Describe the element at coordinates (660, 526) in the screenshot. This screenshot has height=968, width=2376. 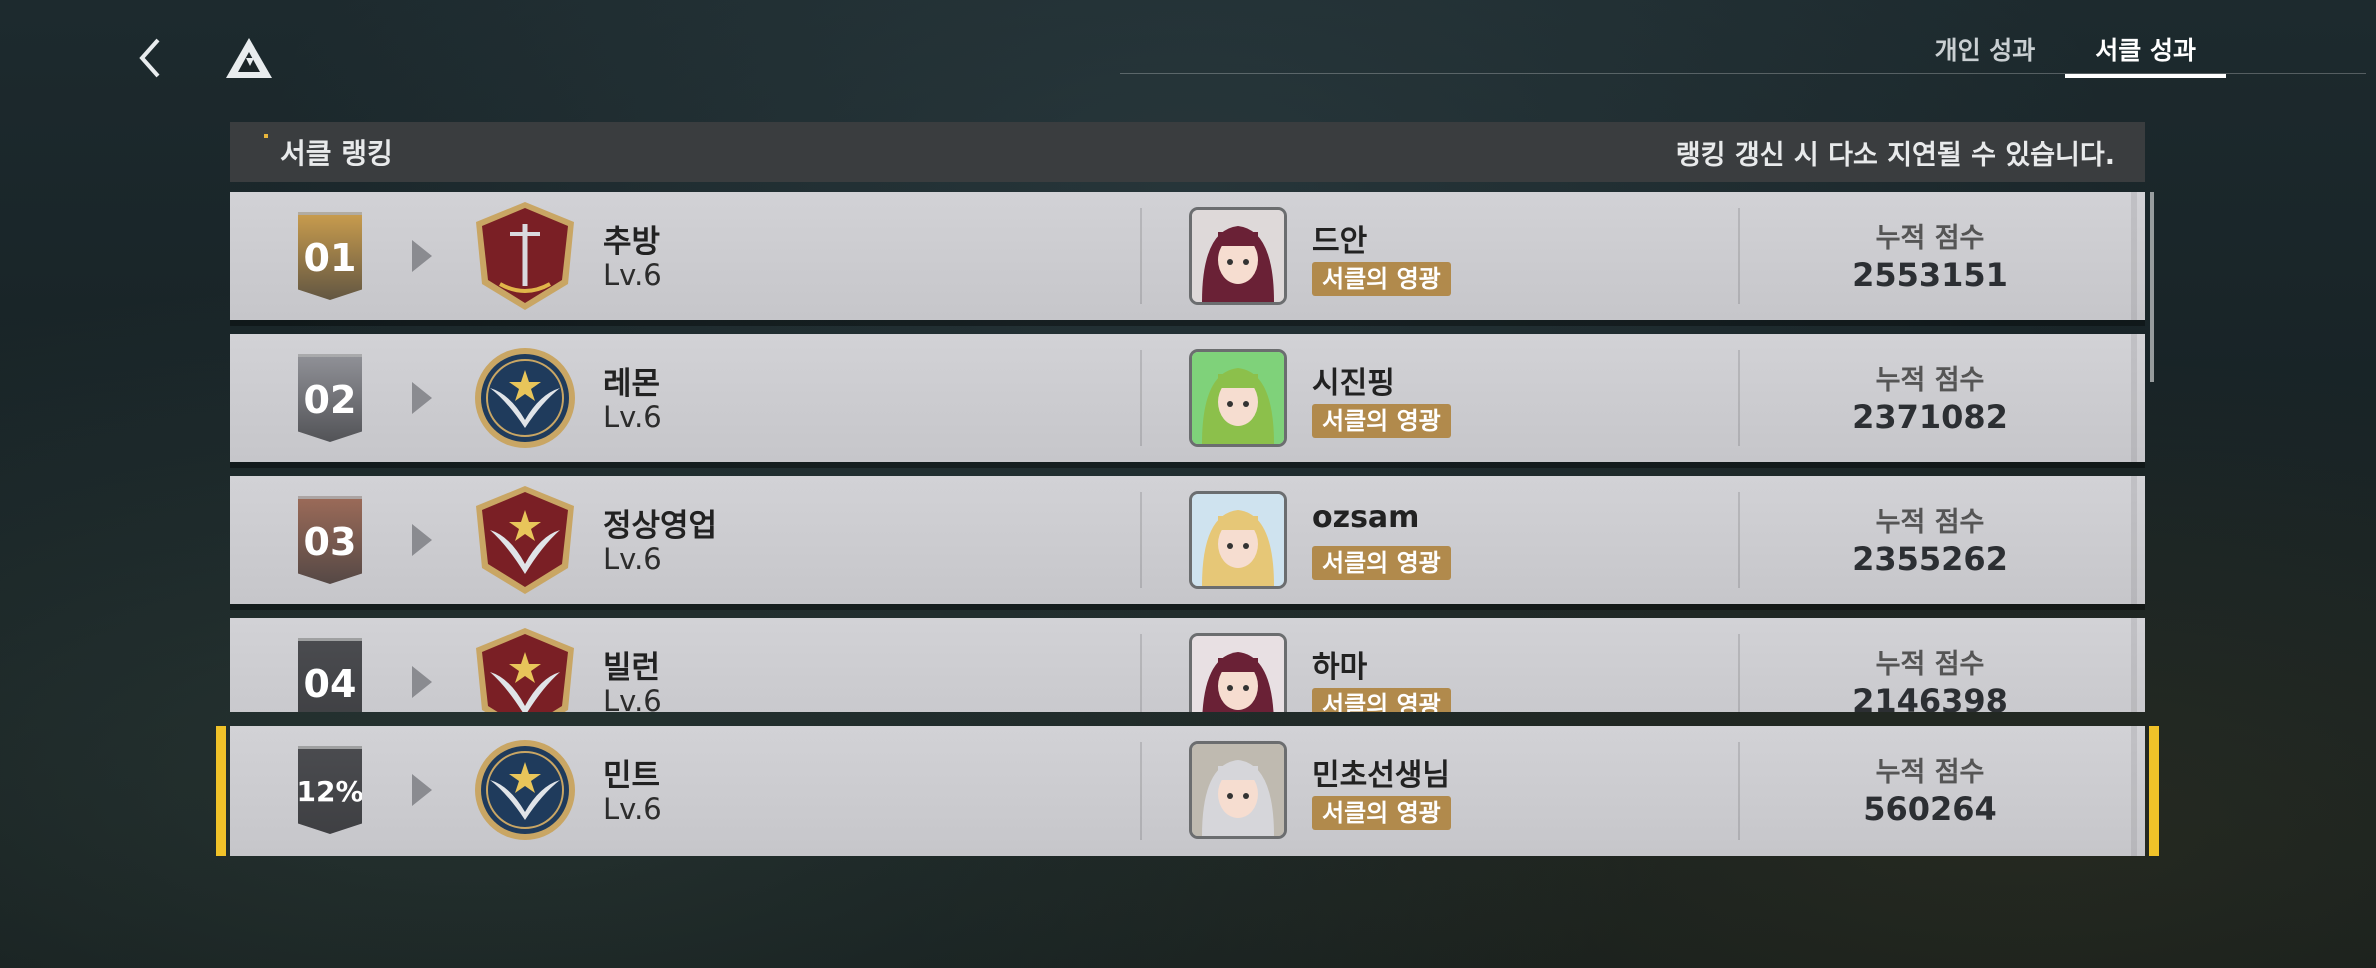
I see `circle-name: 정상영업` at that location.